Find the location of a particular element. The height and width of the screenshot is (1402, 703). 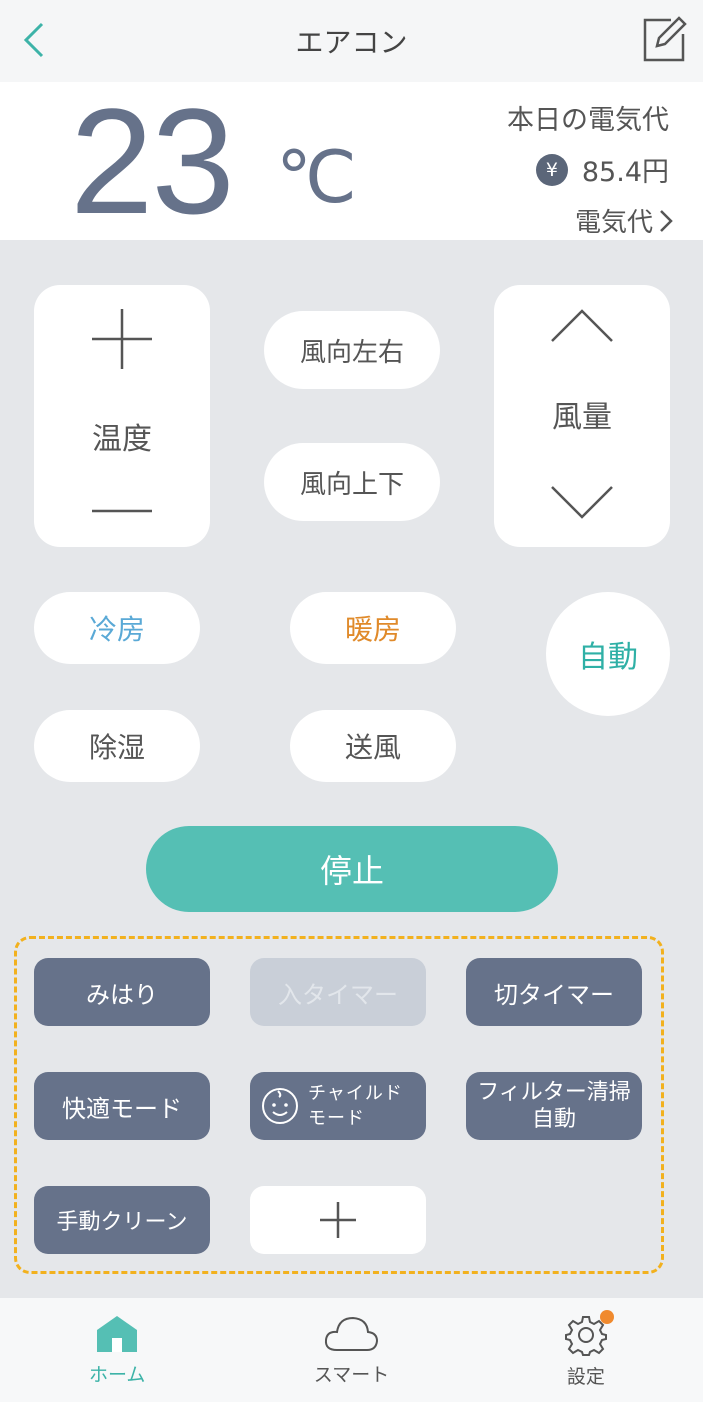

temperature-unit: ℃ is located at coordinates (316, 178).